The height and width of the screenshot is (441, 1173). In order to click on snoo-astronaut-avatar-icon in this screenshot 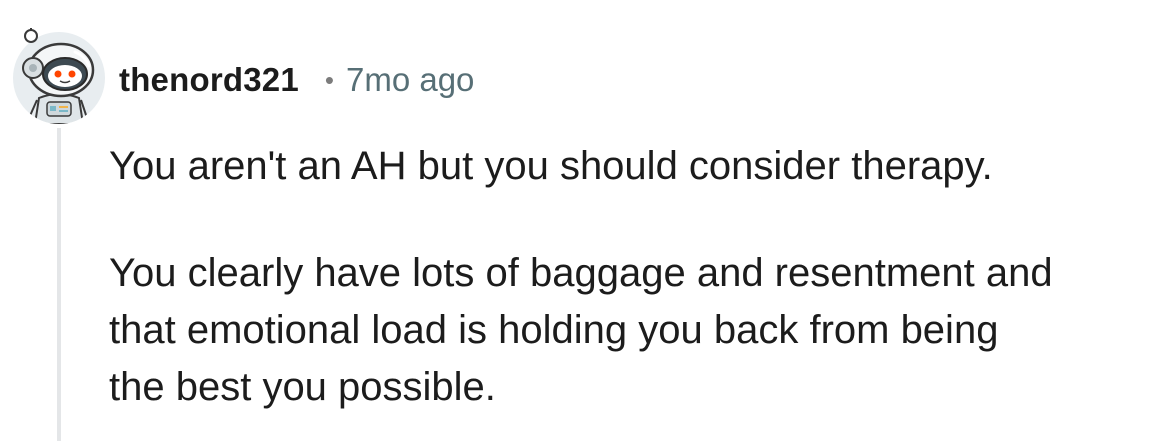, I will do `click(59, 76)`.